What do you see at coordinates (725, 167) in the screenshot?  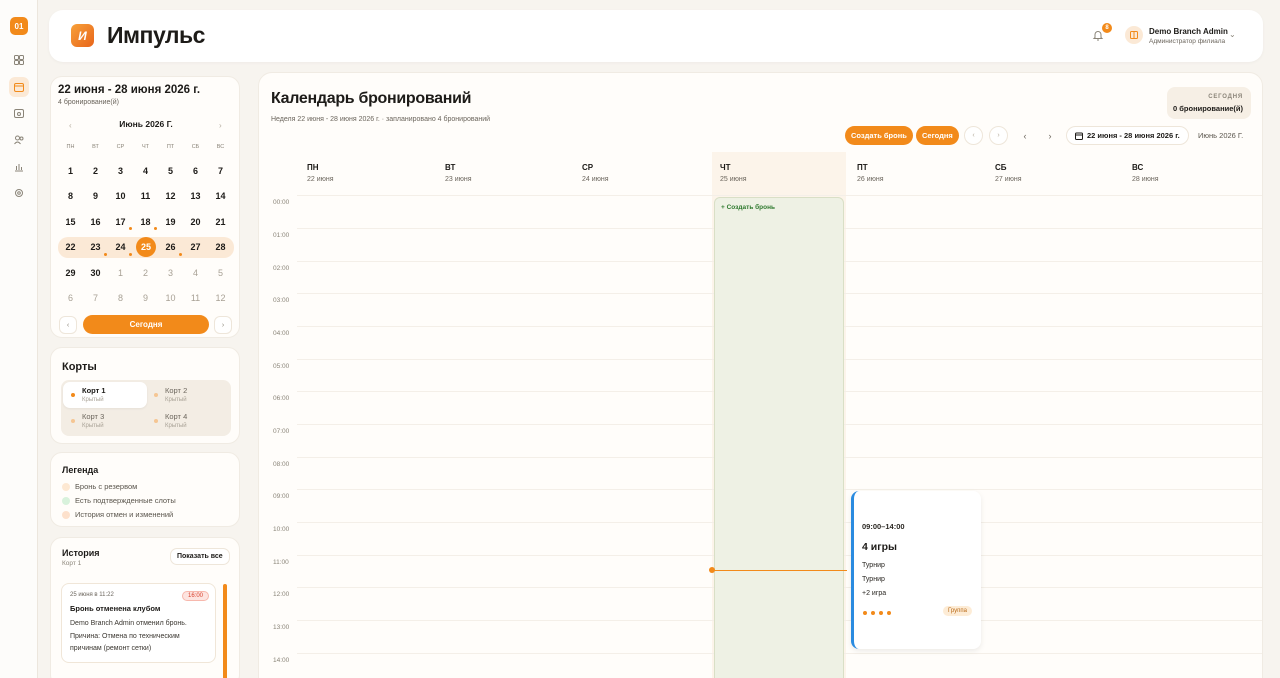 I see `day-name: ЧТ` at bounding box center [725, 167].